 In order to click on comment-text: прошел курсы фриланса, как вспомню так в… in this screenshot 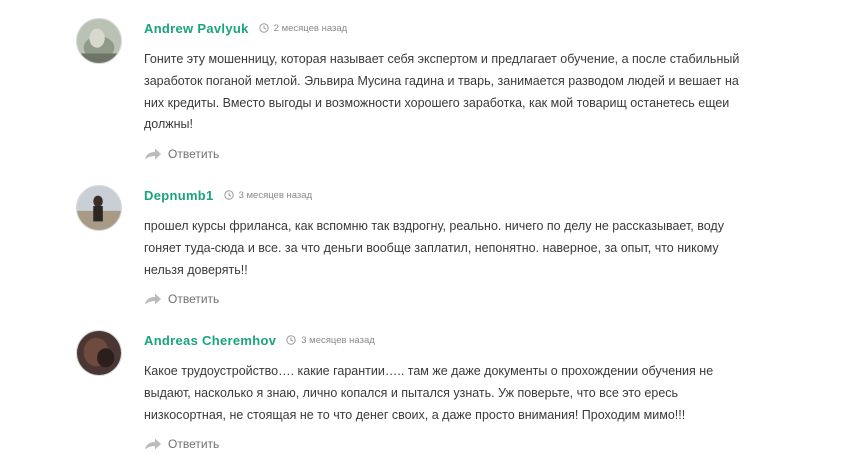, I will do `click(434, 248)`.